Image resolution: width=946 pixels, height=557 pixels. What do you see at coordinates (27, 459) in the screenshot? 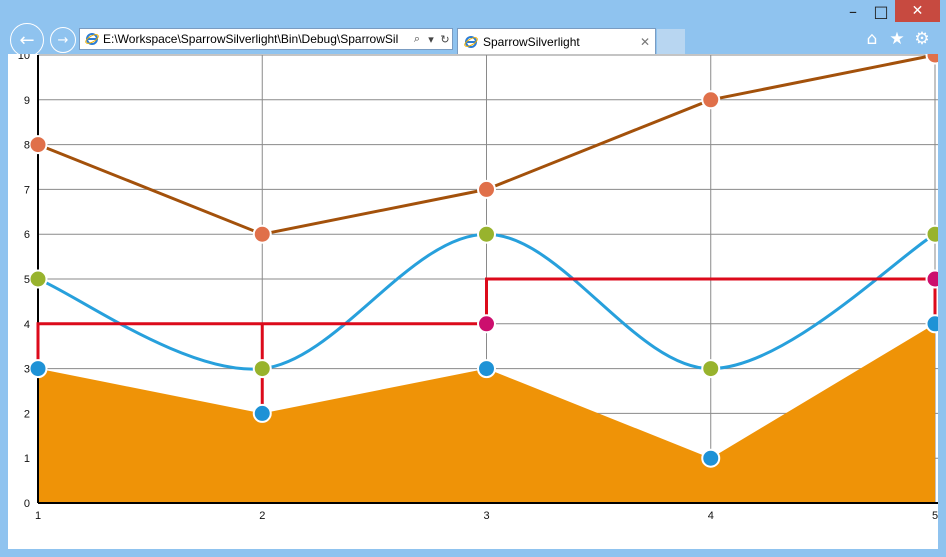
I see `y-tick-label: 1` at bounding box center [27, 459].